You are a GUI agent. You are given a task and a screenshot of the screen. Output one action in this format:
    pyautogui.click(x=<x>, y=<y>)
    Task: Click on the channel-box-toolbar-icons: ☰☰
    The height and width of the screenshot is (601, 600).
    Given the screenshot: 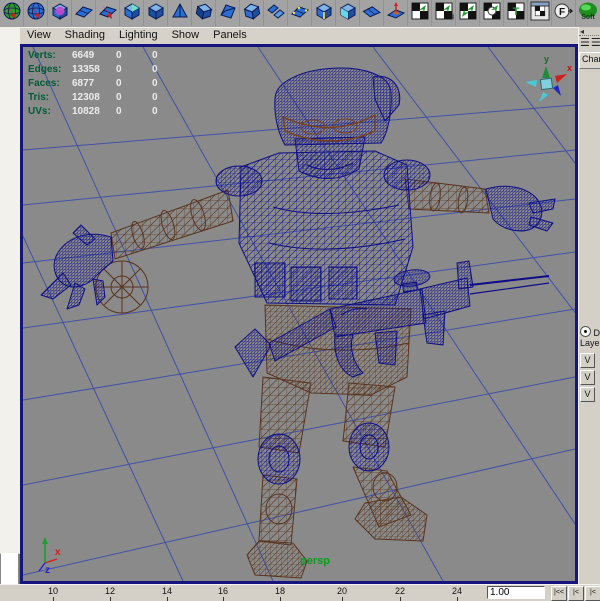 What is the action you would take?
    pyautogui.click(x=589, y=44)
    